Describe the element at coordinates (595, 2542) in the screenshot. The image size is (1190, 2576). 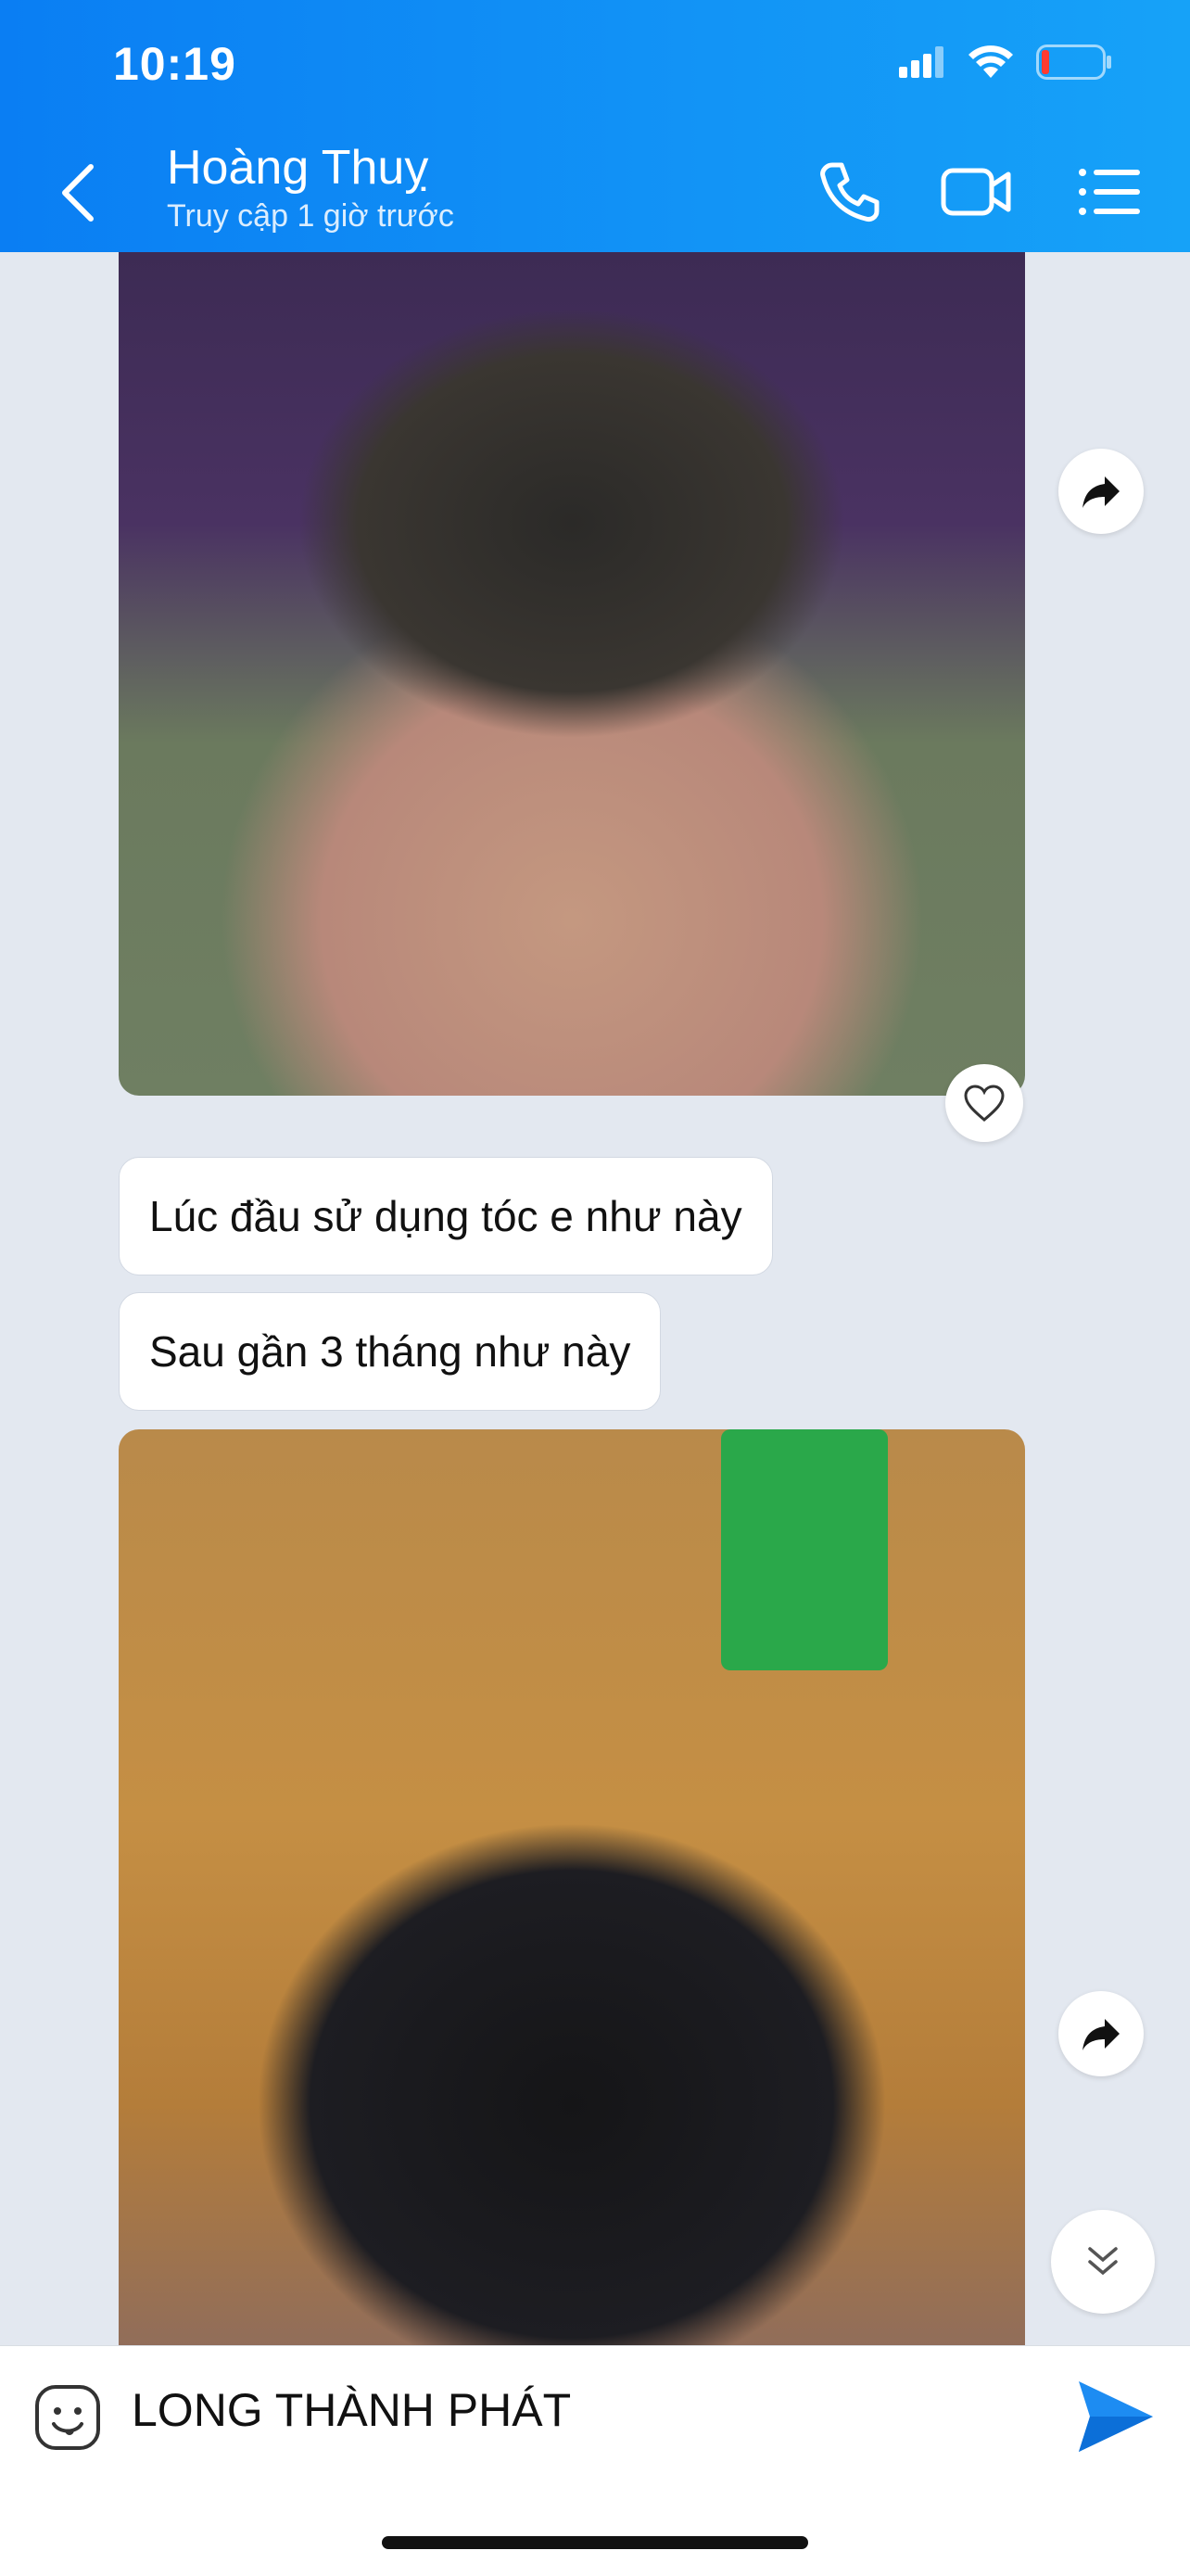
I see `home-indicator` at that location.